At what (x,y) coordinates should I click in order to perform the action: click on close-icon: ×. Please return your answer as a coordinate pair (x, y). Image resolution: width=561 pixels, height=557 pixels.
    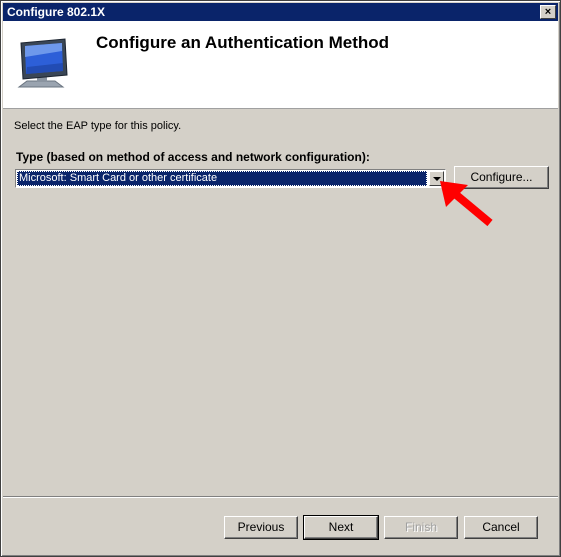
    Looking at the image, I should click on (548, 12).